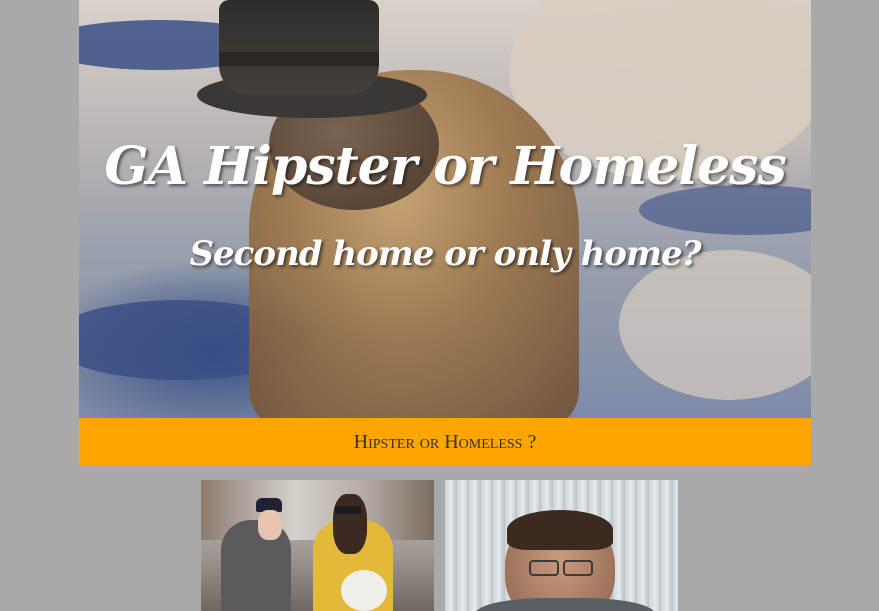 The width and height of the screenshot is (879, 611). I want to click on section-header-bar: Hipster or Homeless ?, so click(445, 442).